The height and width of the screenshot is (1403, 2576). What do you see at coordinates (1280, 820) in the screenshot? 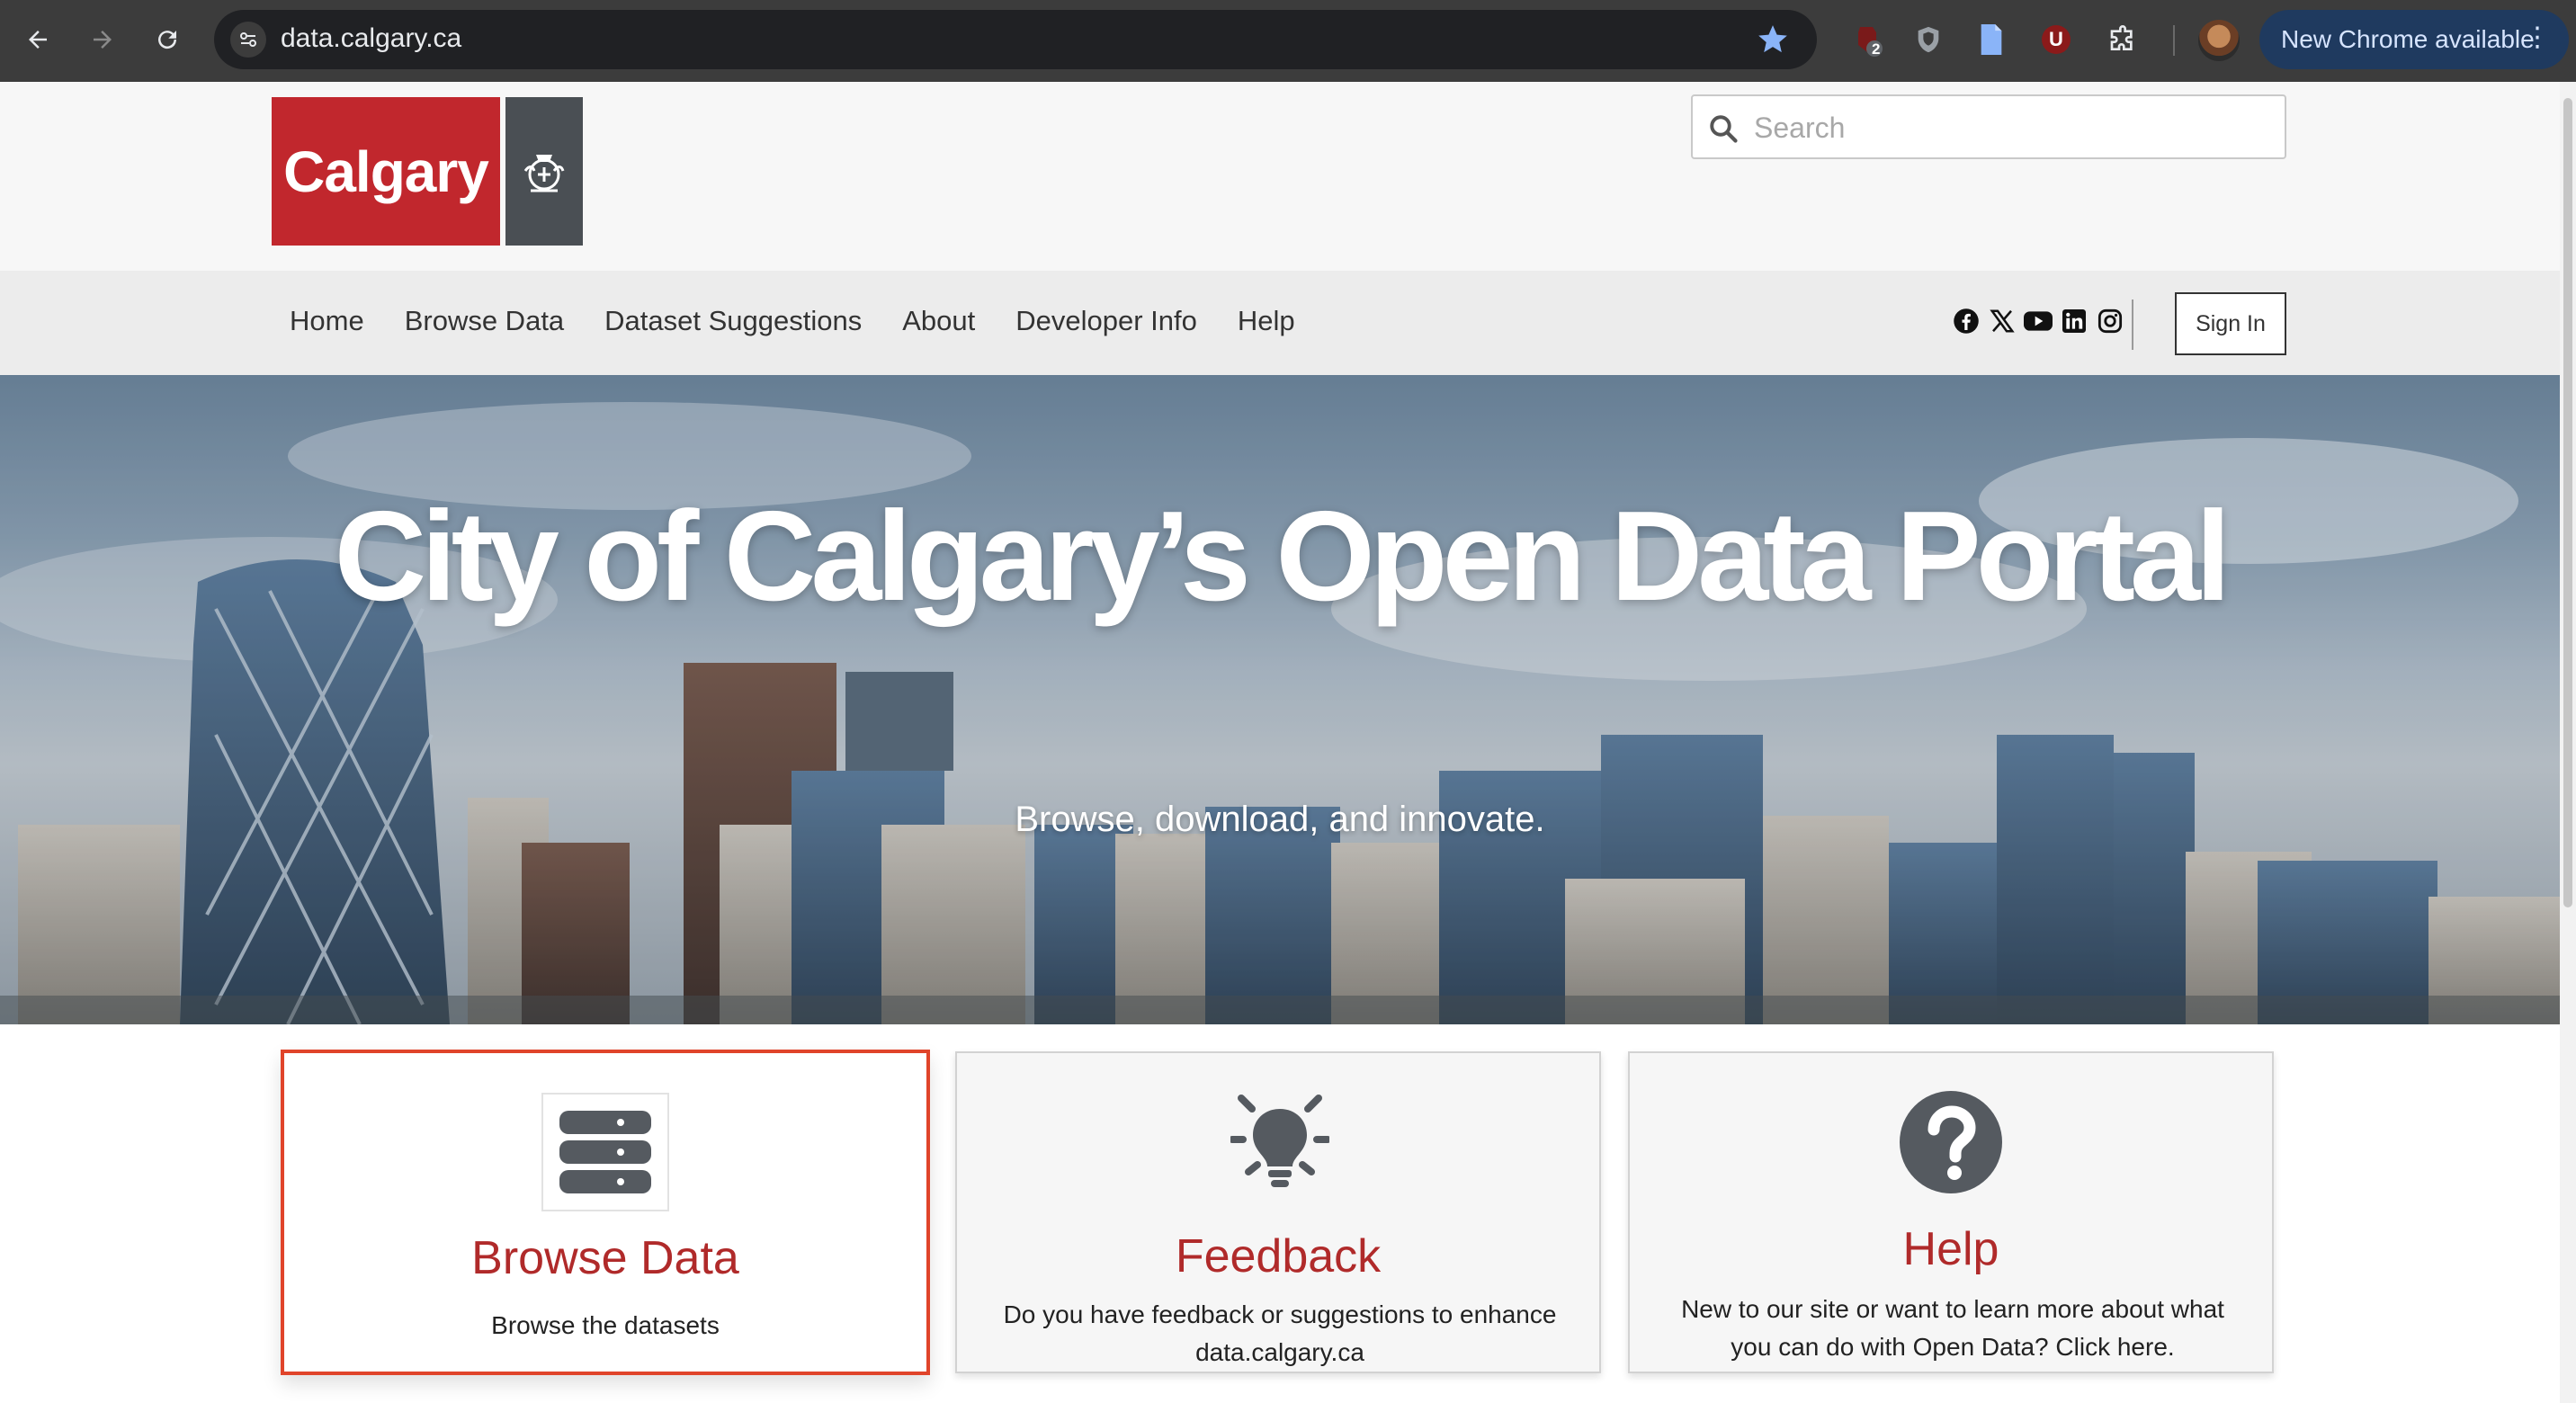
I see `hero-subtitle: Browse, download, and innovate.` at bounding box center [1280, 820].